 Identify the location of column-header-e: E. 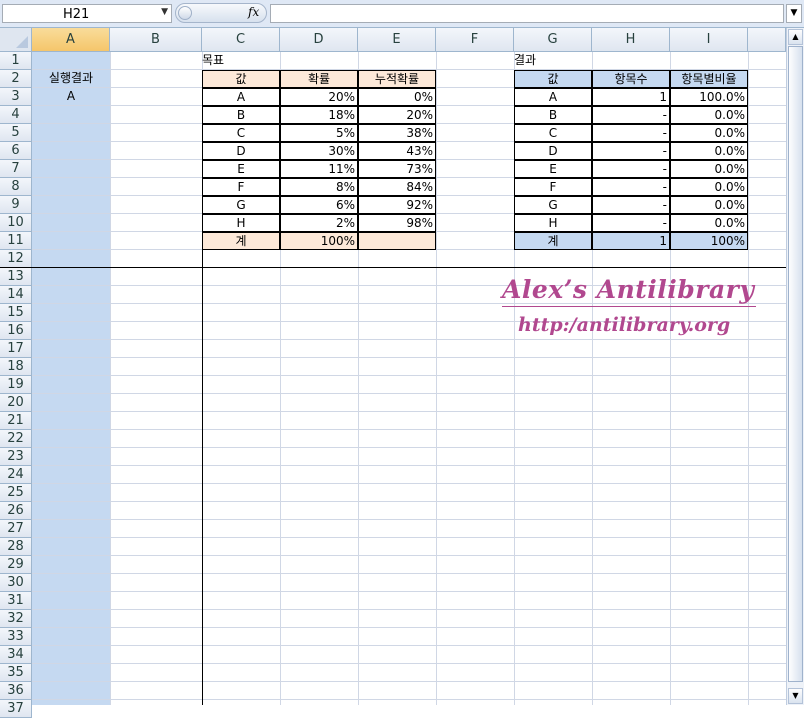
(397, 40).